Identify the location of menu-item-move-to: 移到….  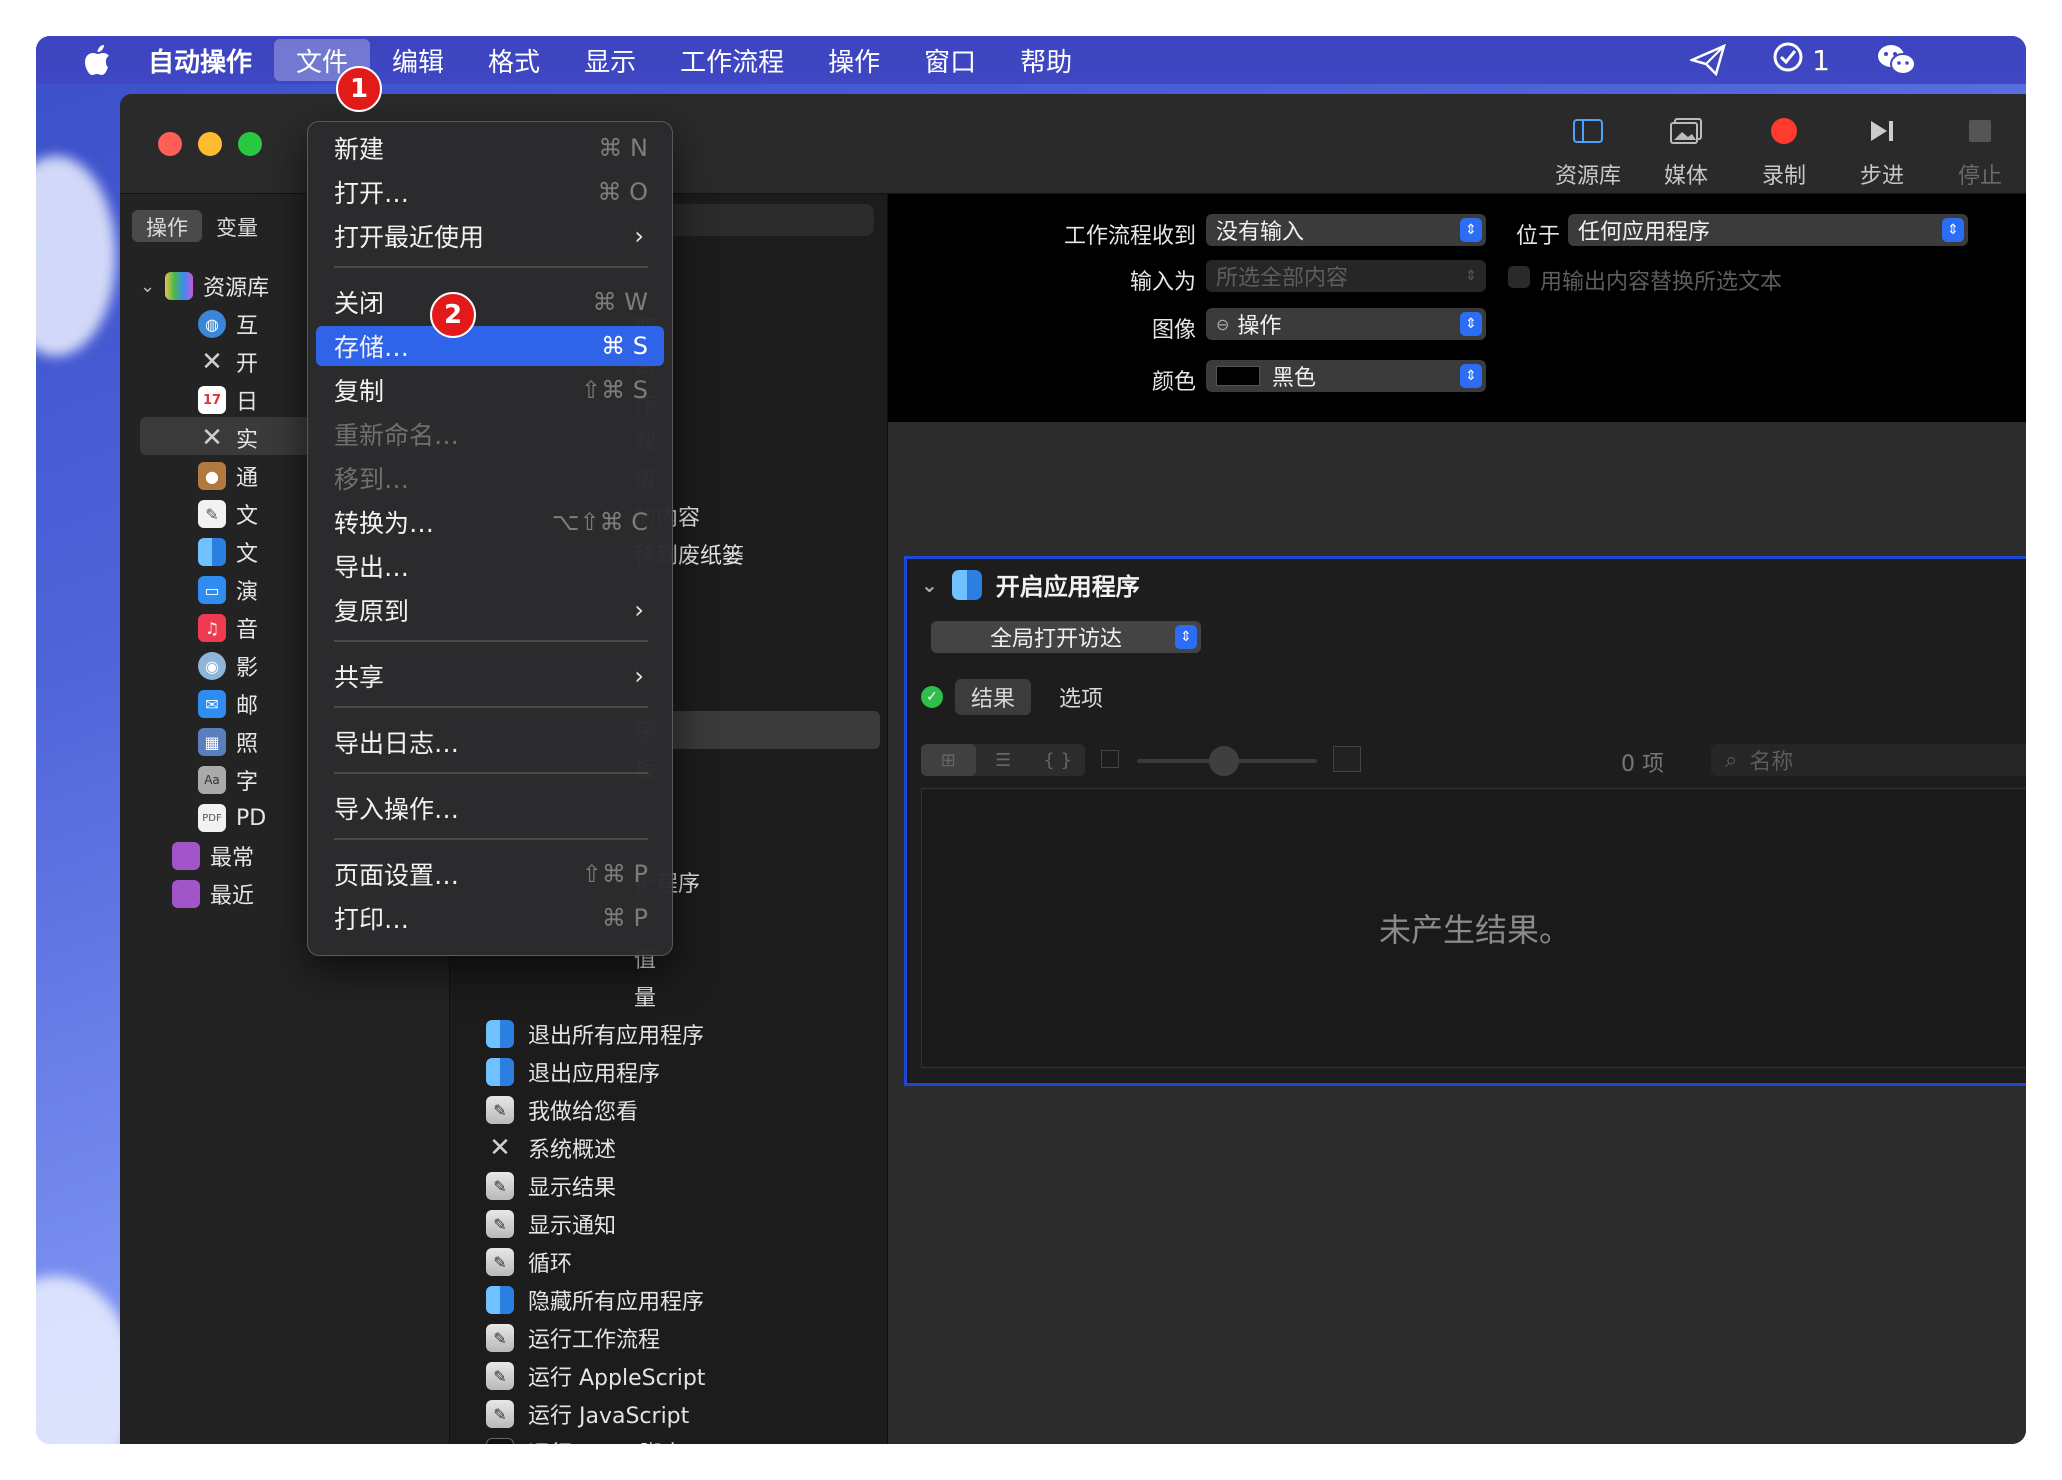
(490, 478).